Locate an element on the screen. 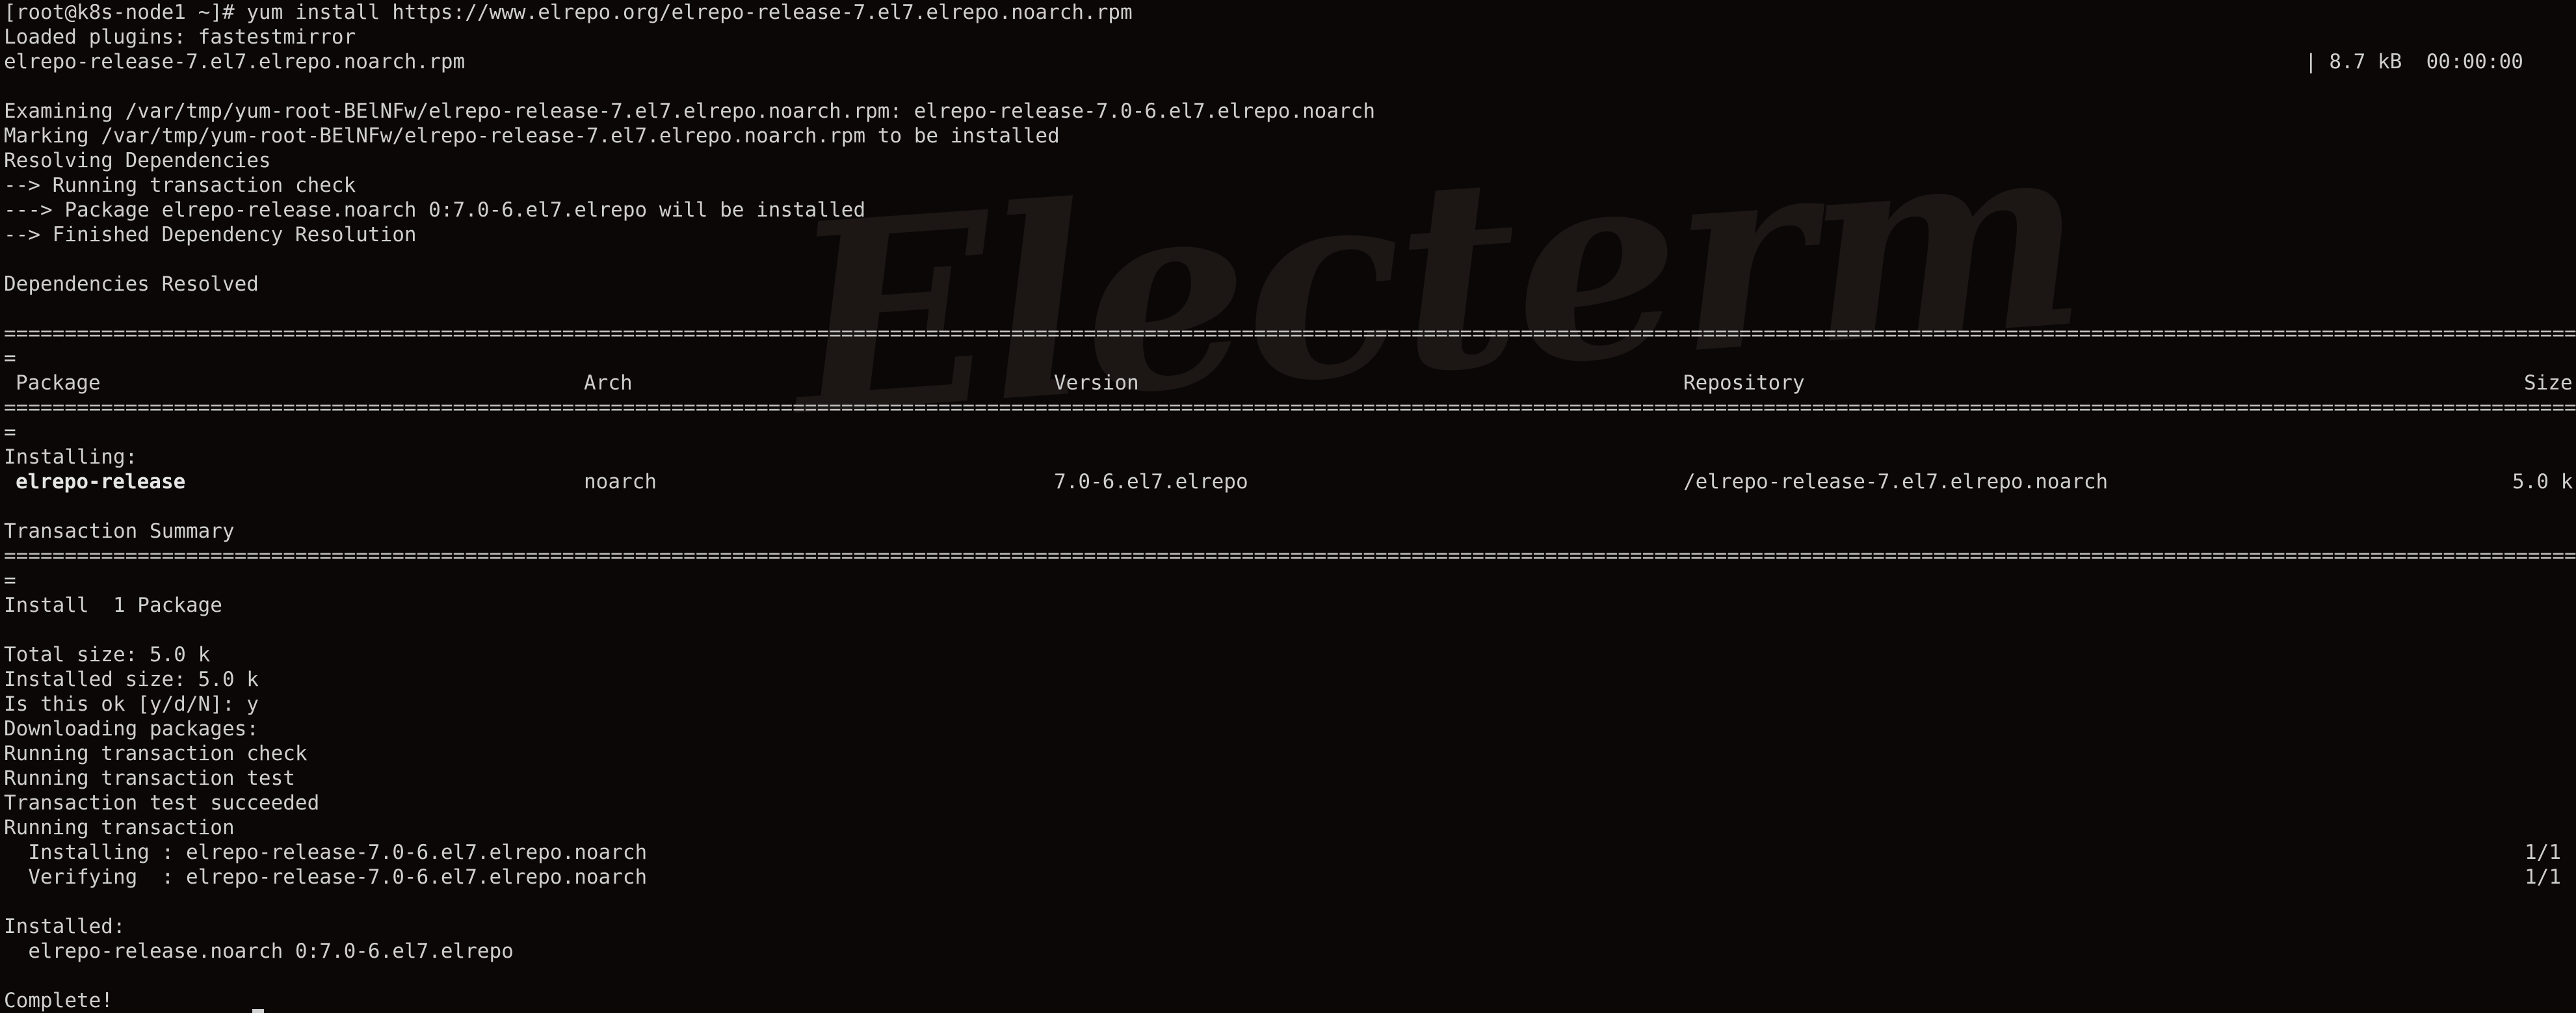 Image resolution: width=2576 pixels, height=1013 pixels. output-line: Transaction test succeeded is located at coordinates (162, 803).